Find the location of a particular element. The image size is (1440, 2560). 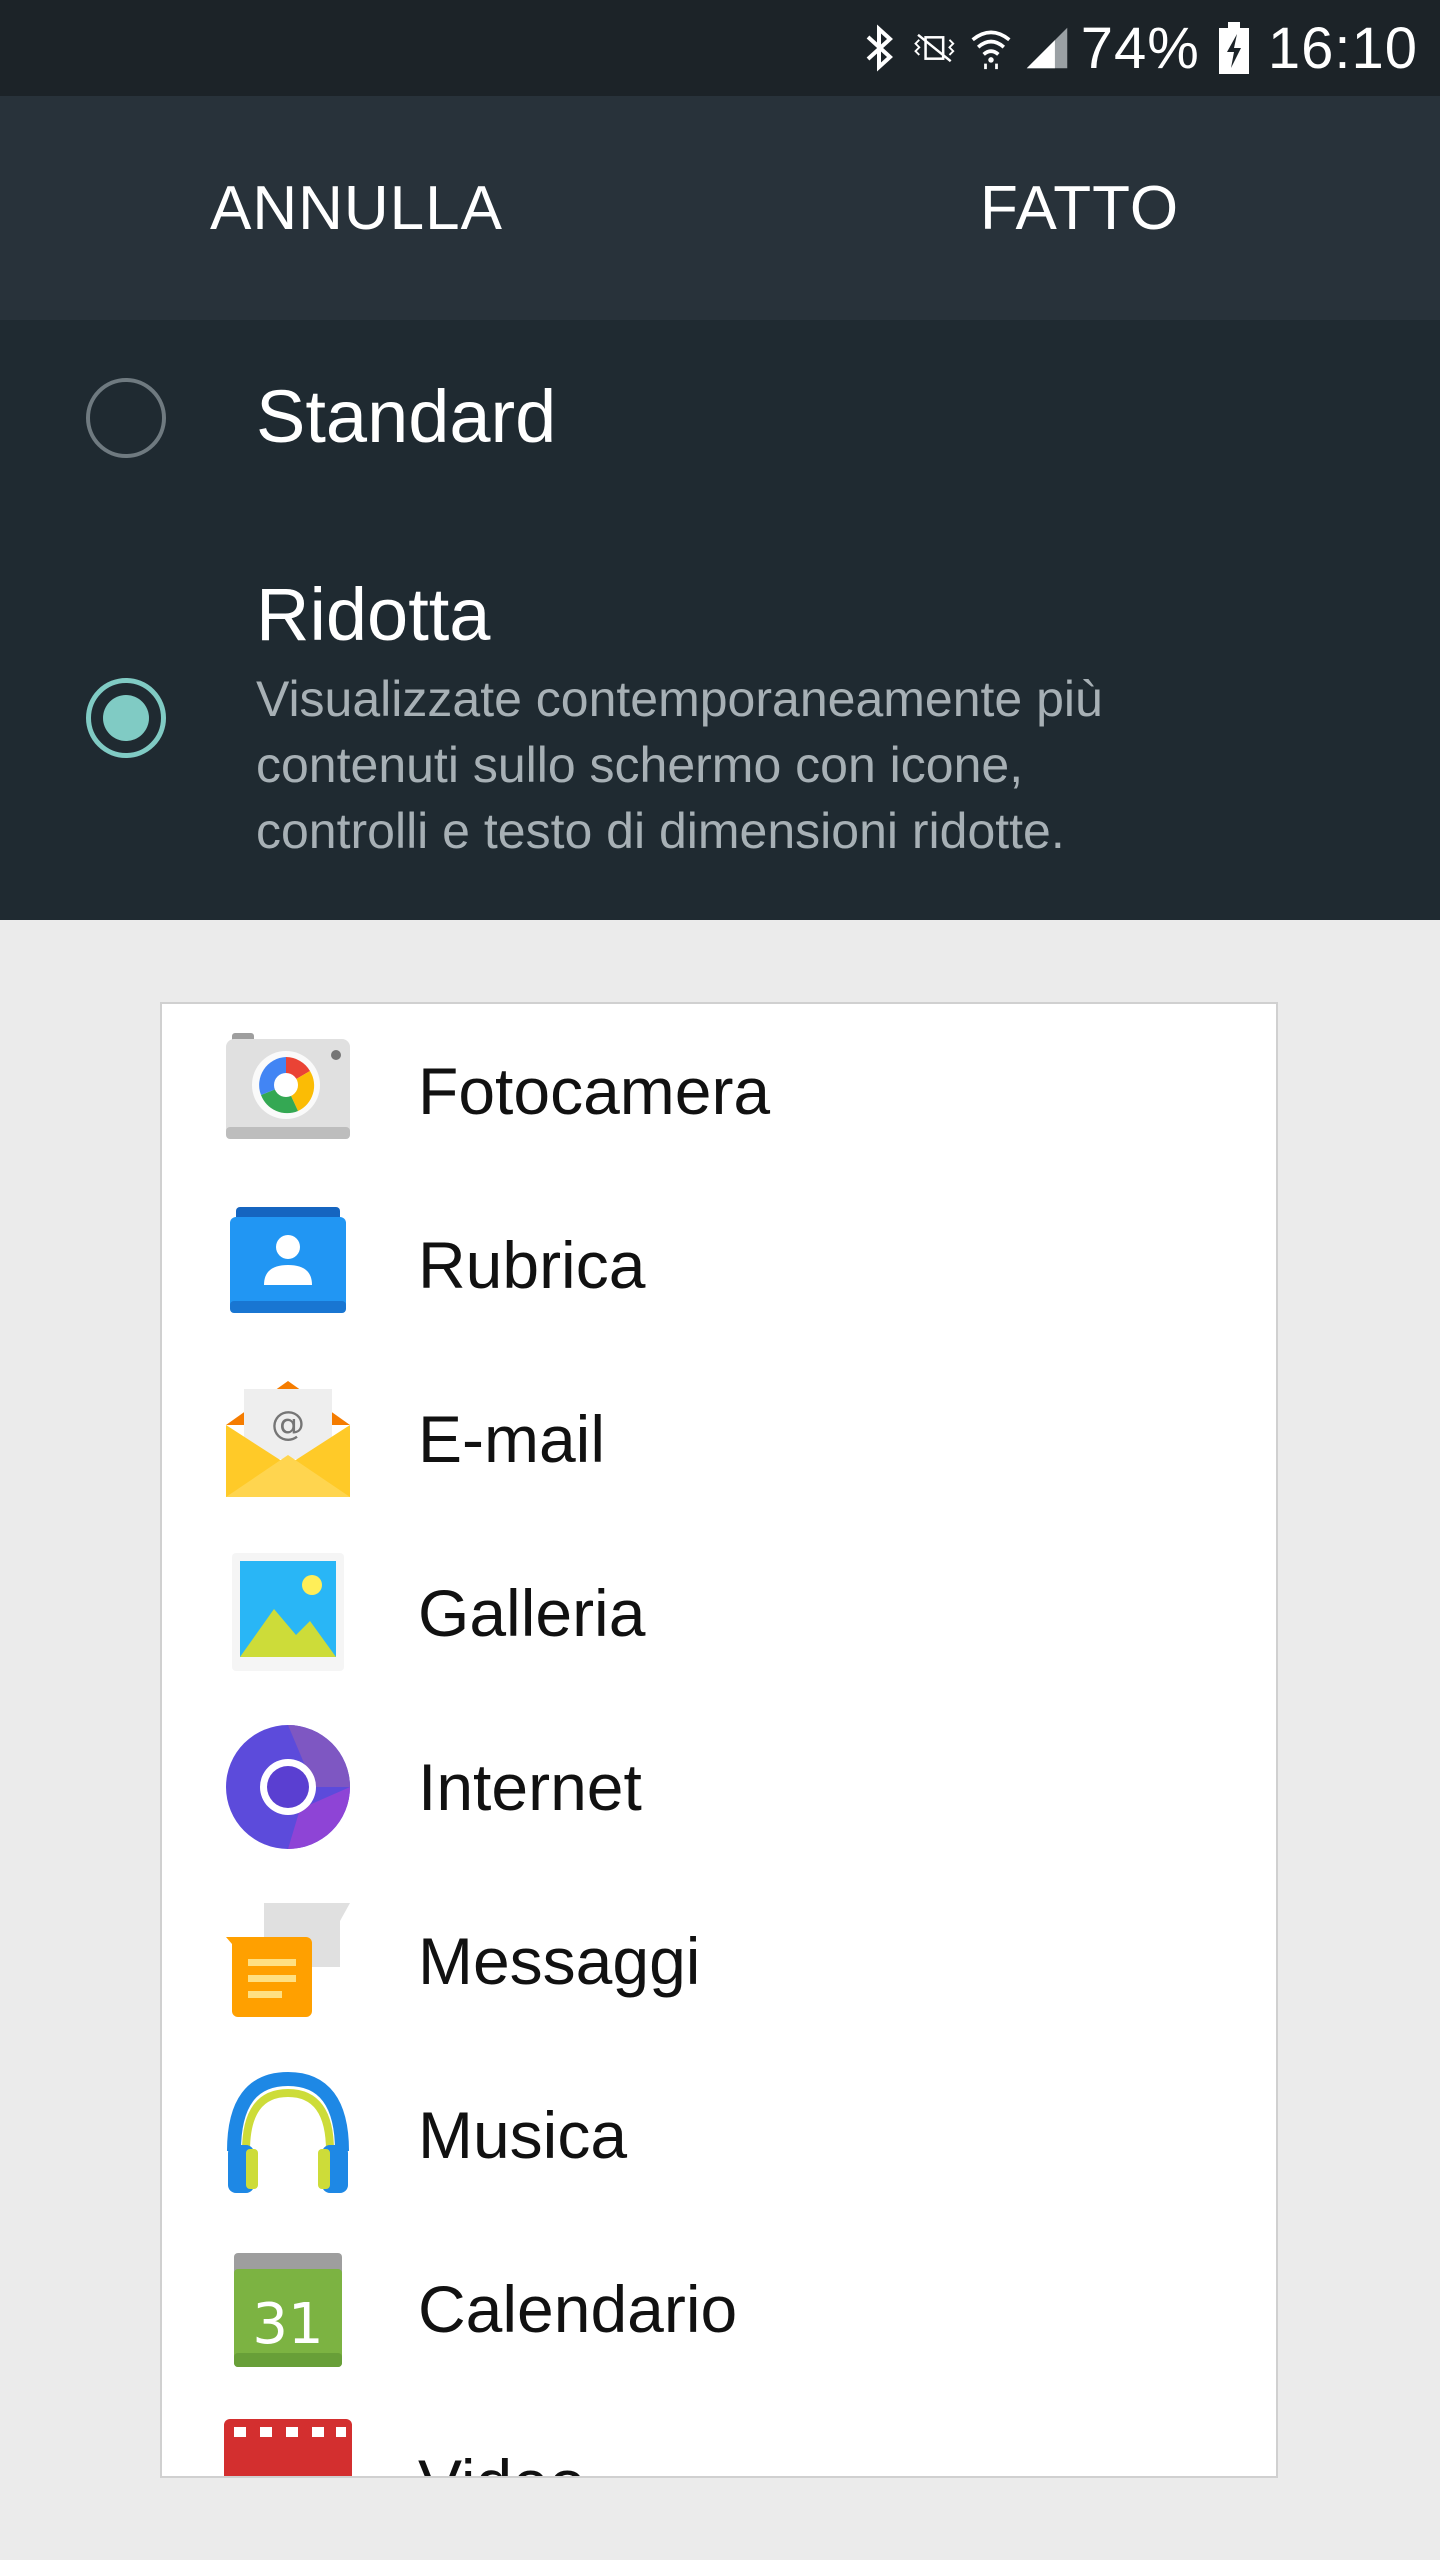

app-label: Musica is located at coordinates (523, 2135).